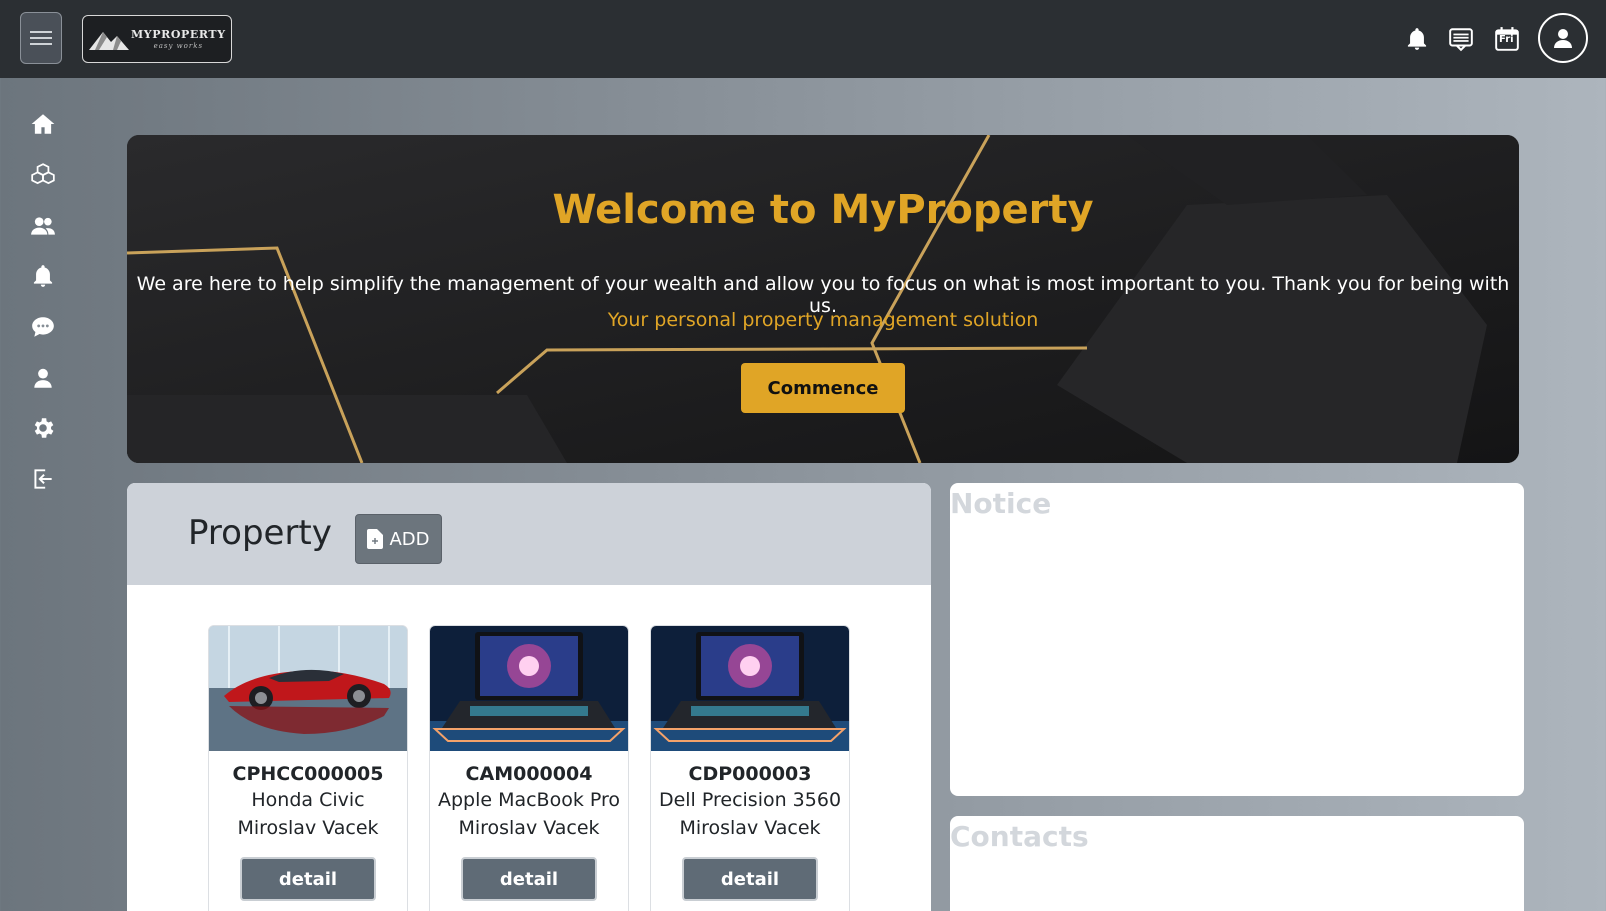 Image resolution: width=1606 pixels, height=911 pixels. I want to click on add-property-button: ADD, so click(398, 539).